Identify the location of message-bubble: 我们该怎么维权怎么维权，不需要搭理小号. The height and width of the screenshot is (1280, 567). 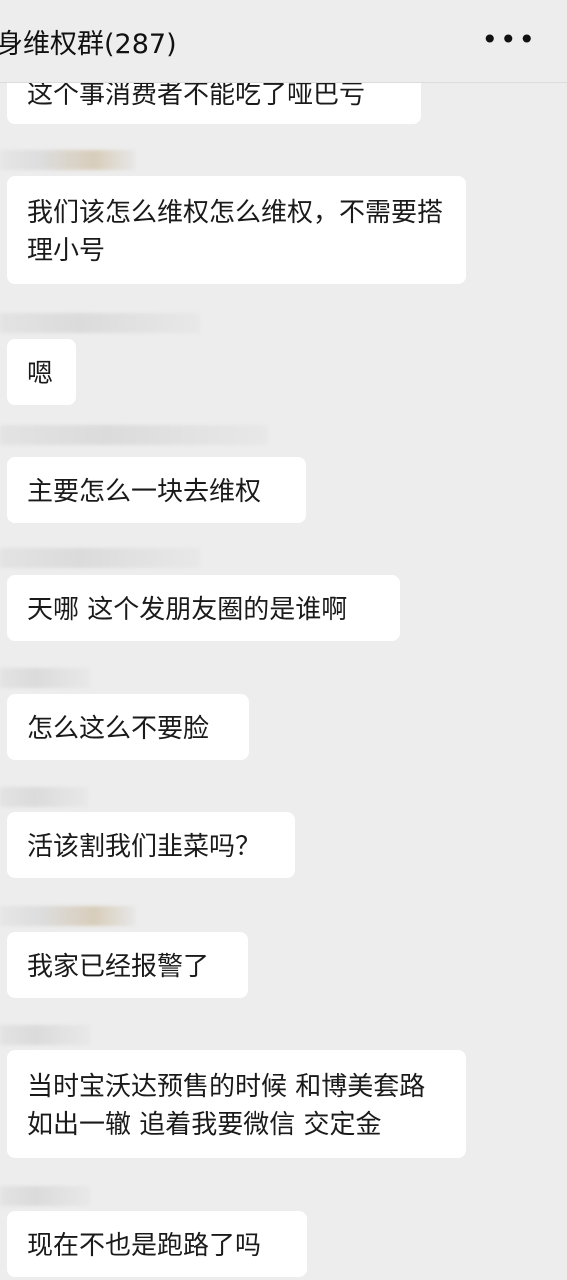
(236, 230).